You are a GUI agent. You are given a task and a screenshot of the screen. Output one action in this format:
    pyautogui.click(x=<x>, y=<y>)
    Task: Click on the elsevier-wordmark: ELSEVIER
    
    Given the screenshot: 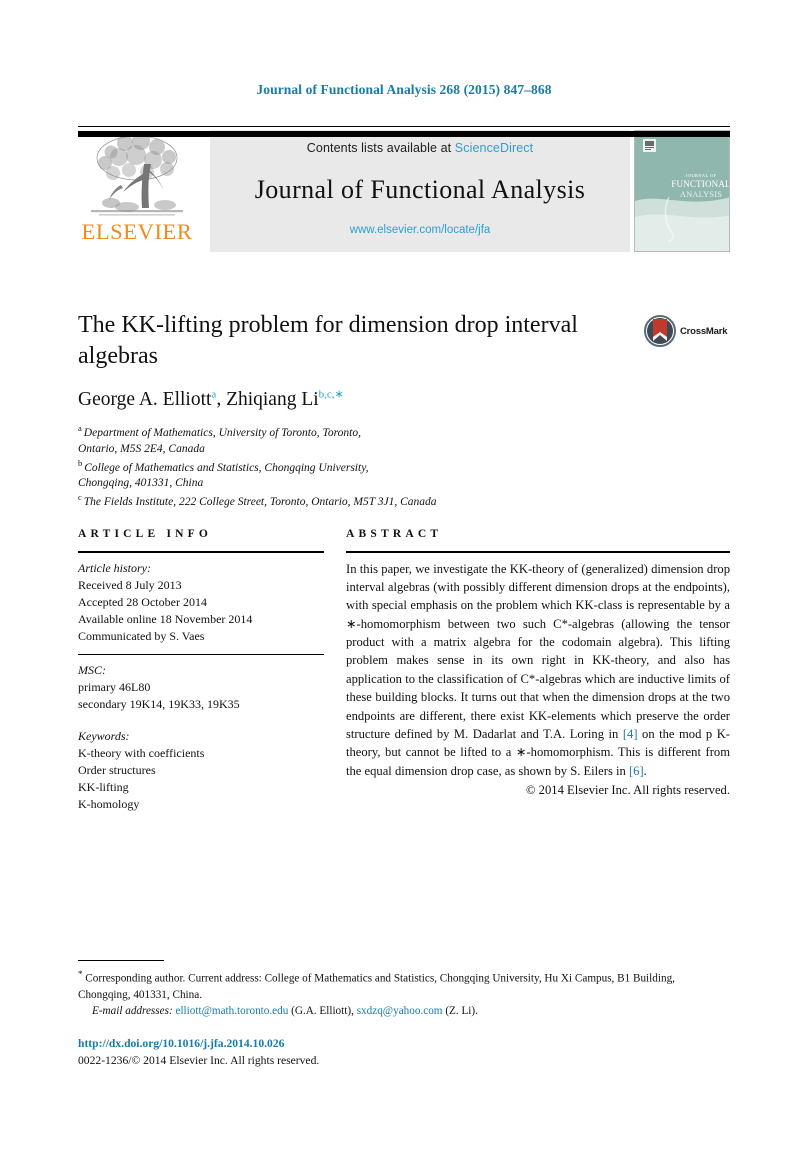 What is the action you would take?
    pyautogui.click(x=137, y=231)
    